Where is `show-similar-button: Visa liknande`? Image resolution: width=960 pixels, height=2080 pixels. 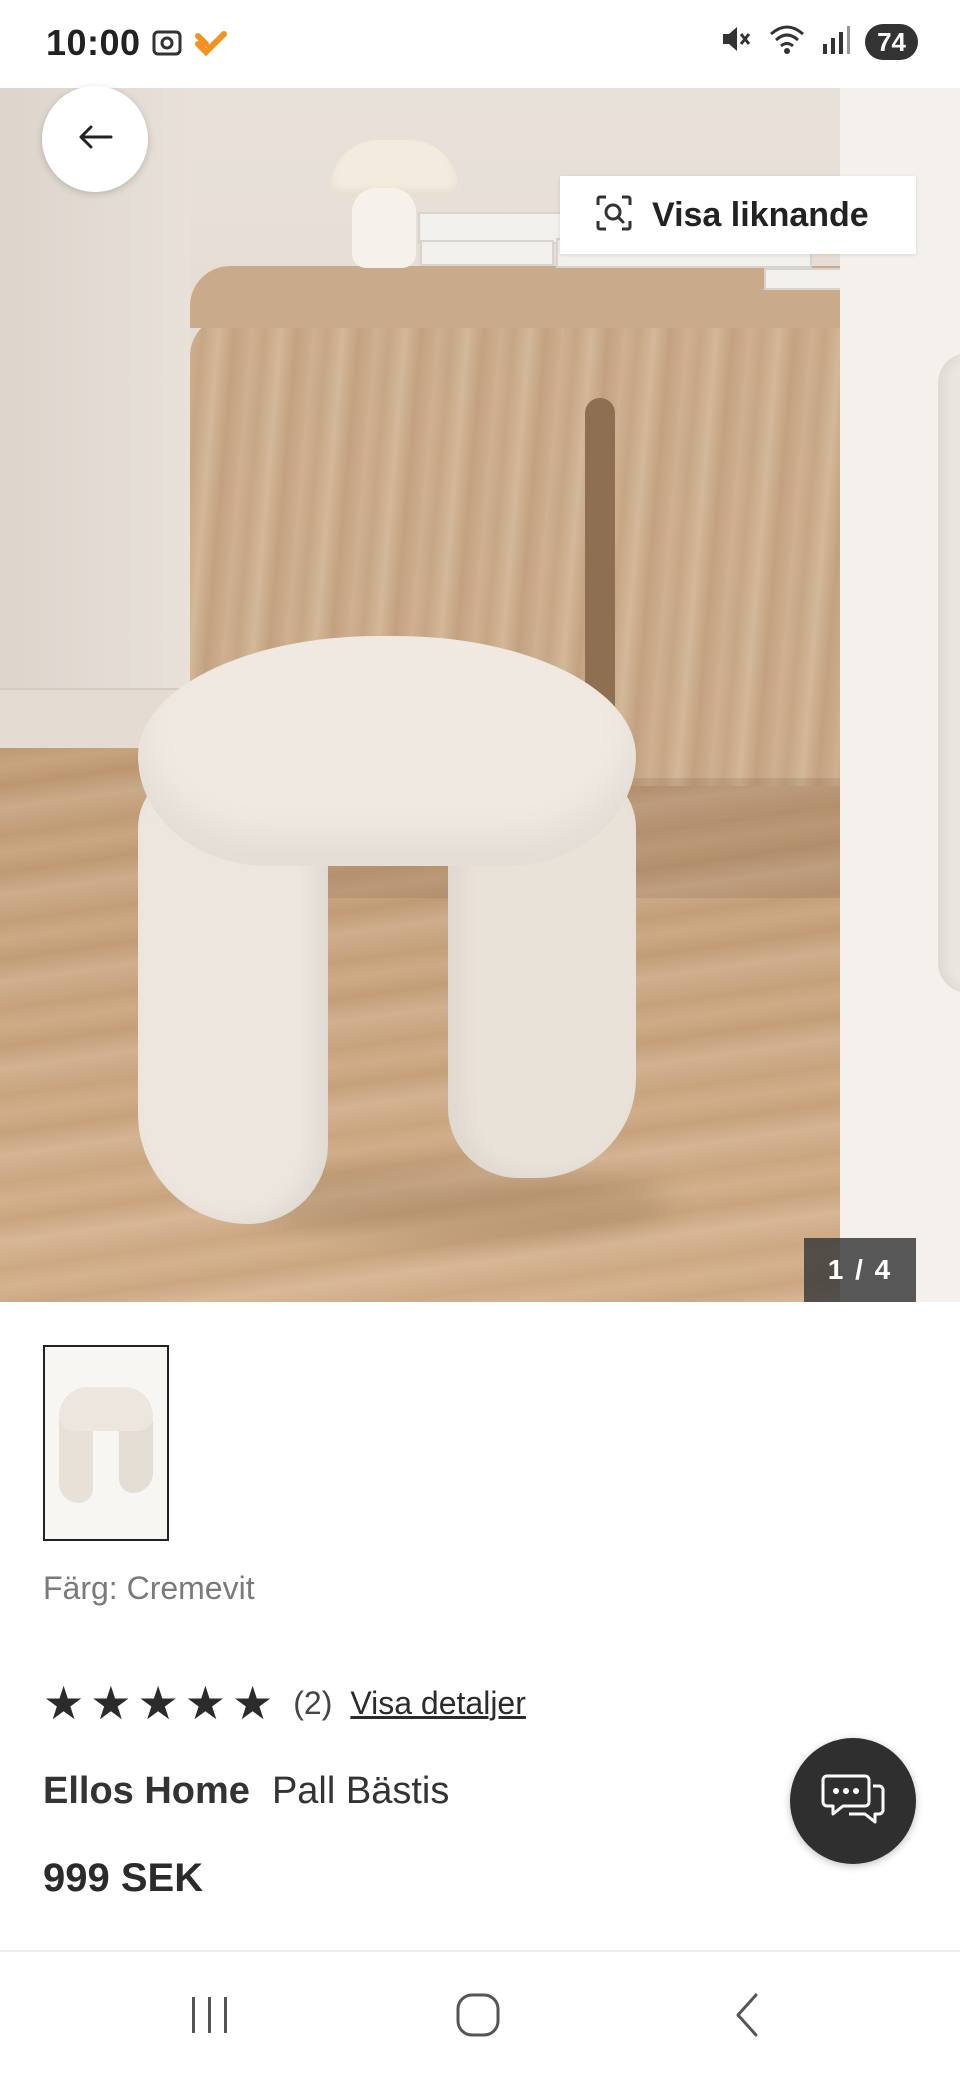
show-similar-button: Visa liknande is located at coordinates (738, 215).